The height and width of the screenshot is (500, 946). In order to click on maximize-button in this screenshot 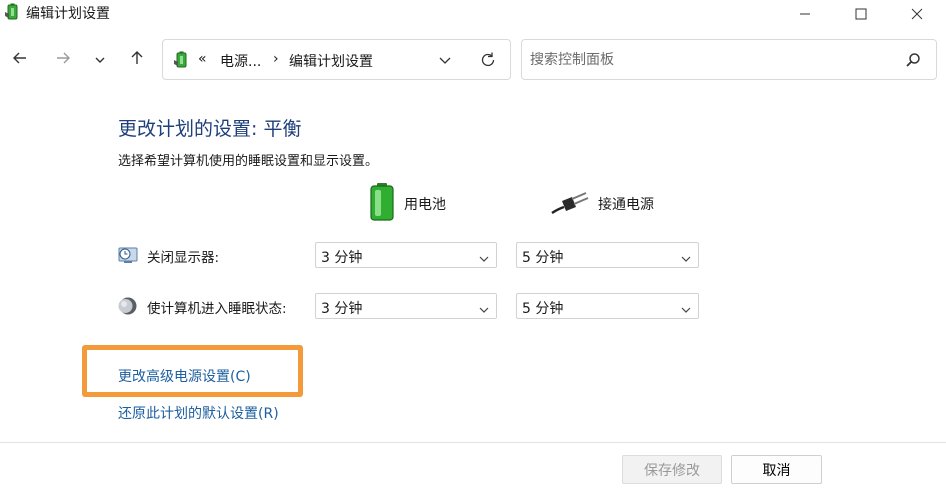, I will do `click(861, 14)`.